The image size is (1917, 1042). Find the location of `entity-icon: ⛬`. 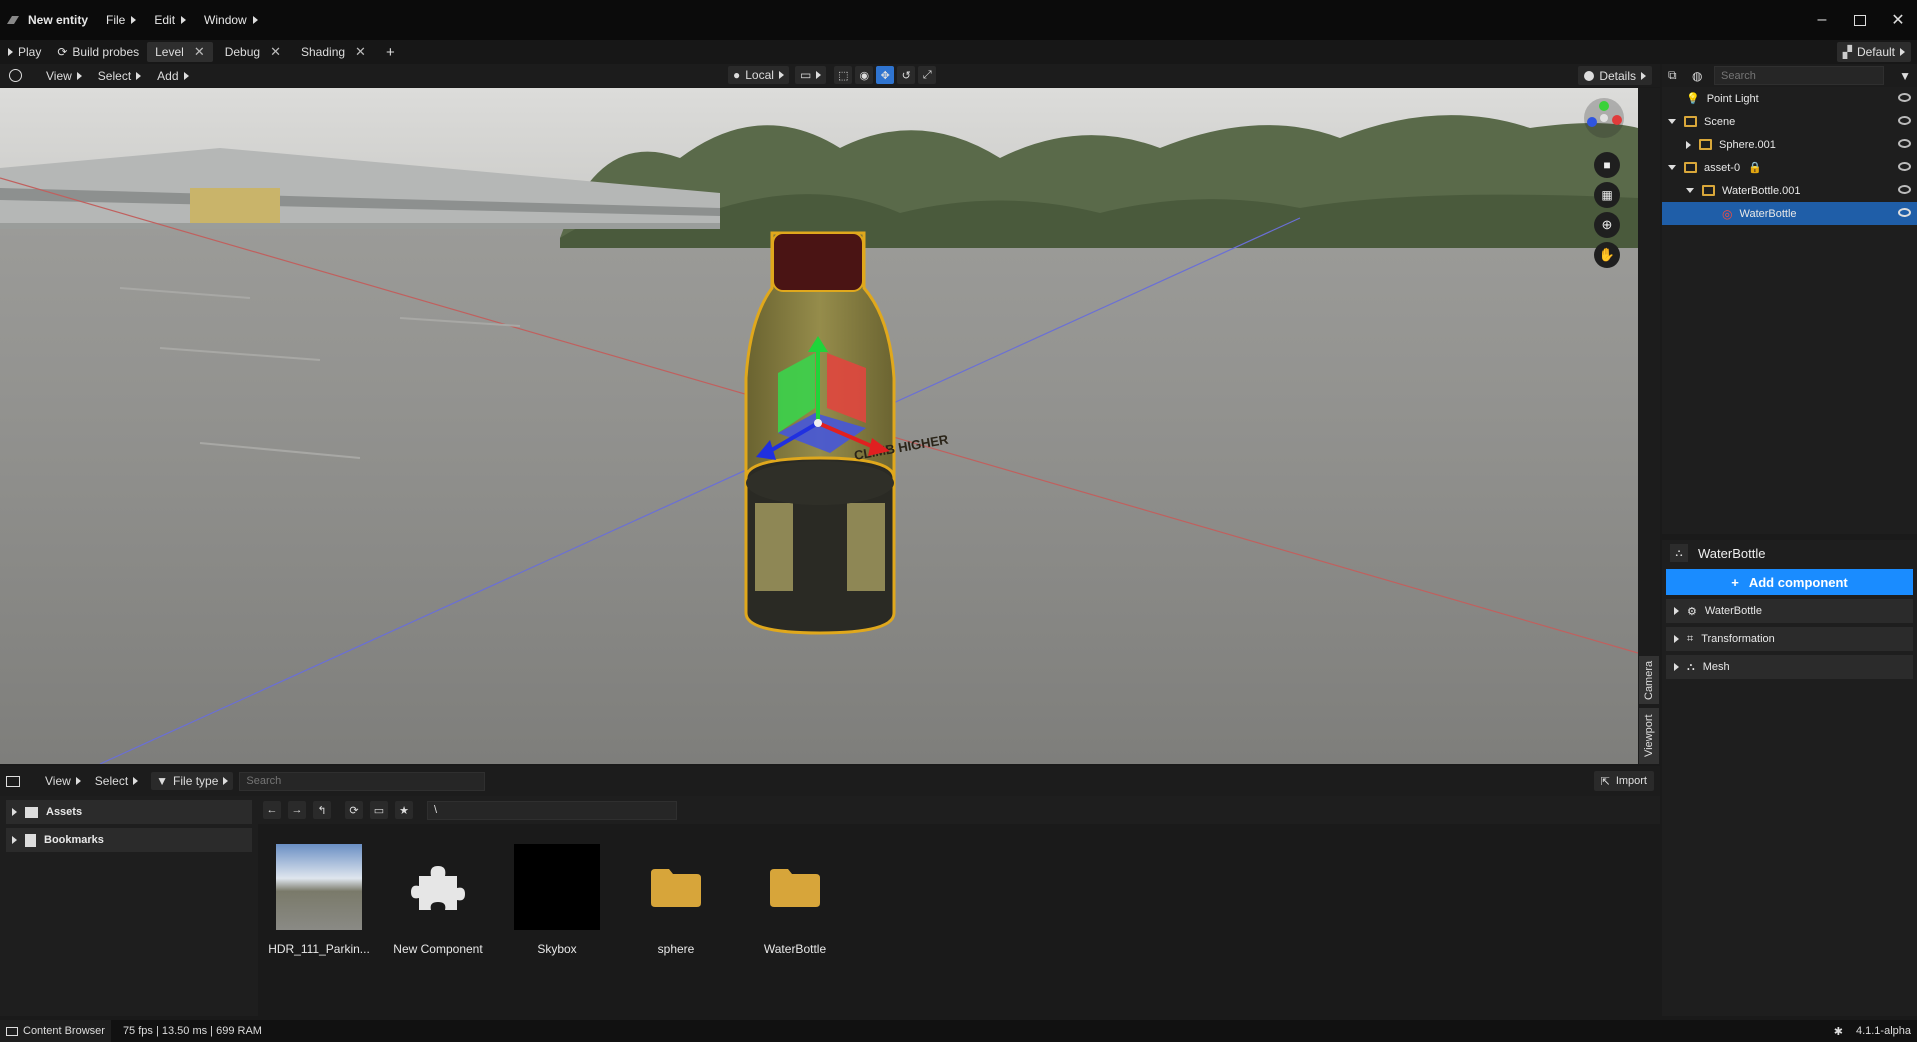

entity-icon: ⛬ is located at coordinates (1679, 553).